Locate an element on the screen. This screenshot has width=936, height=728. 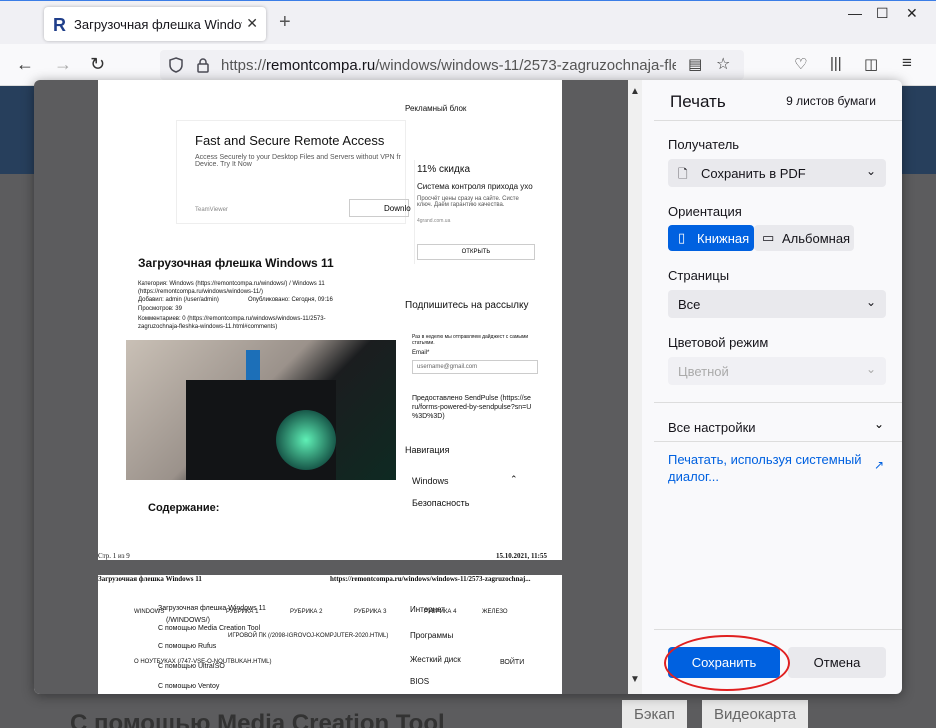
nav-windows: Windows is located at coordinates (430, 481).